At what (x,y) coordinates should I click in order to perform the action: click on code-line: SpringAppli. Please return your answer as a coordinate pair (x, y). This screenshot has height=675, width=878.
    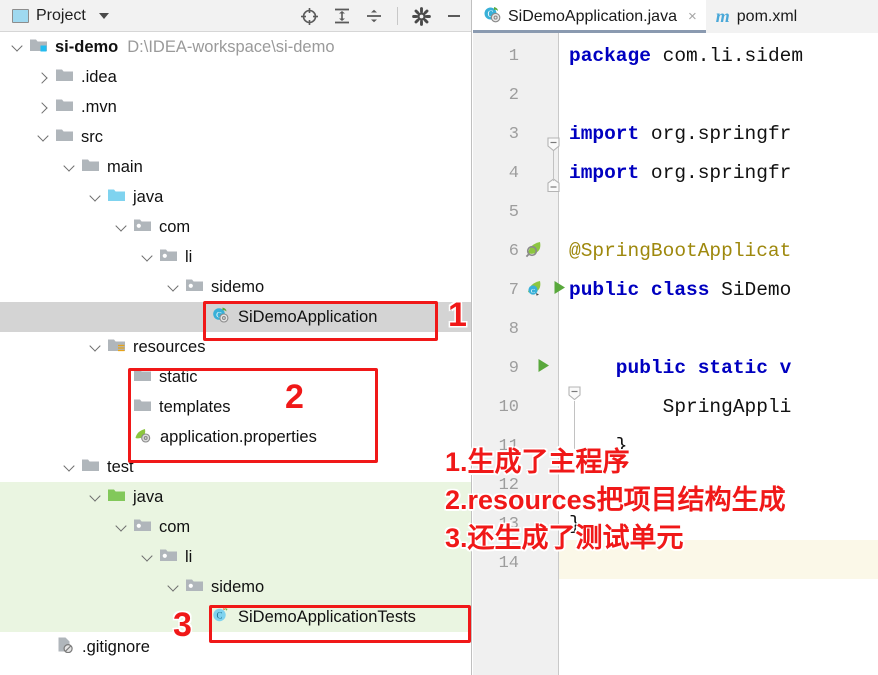
    Looking at the image, I should click on (680, 407).